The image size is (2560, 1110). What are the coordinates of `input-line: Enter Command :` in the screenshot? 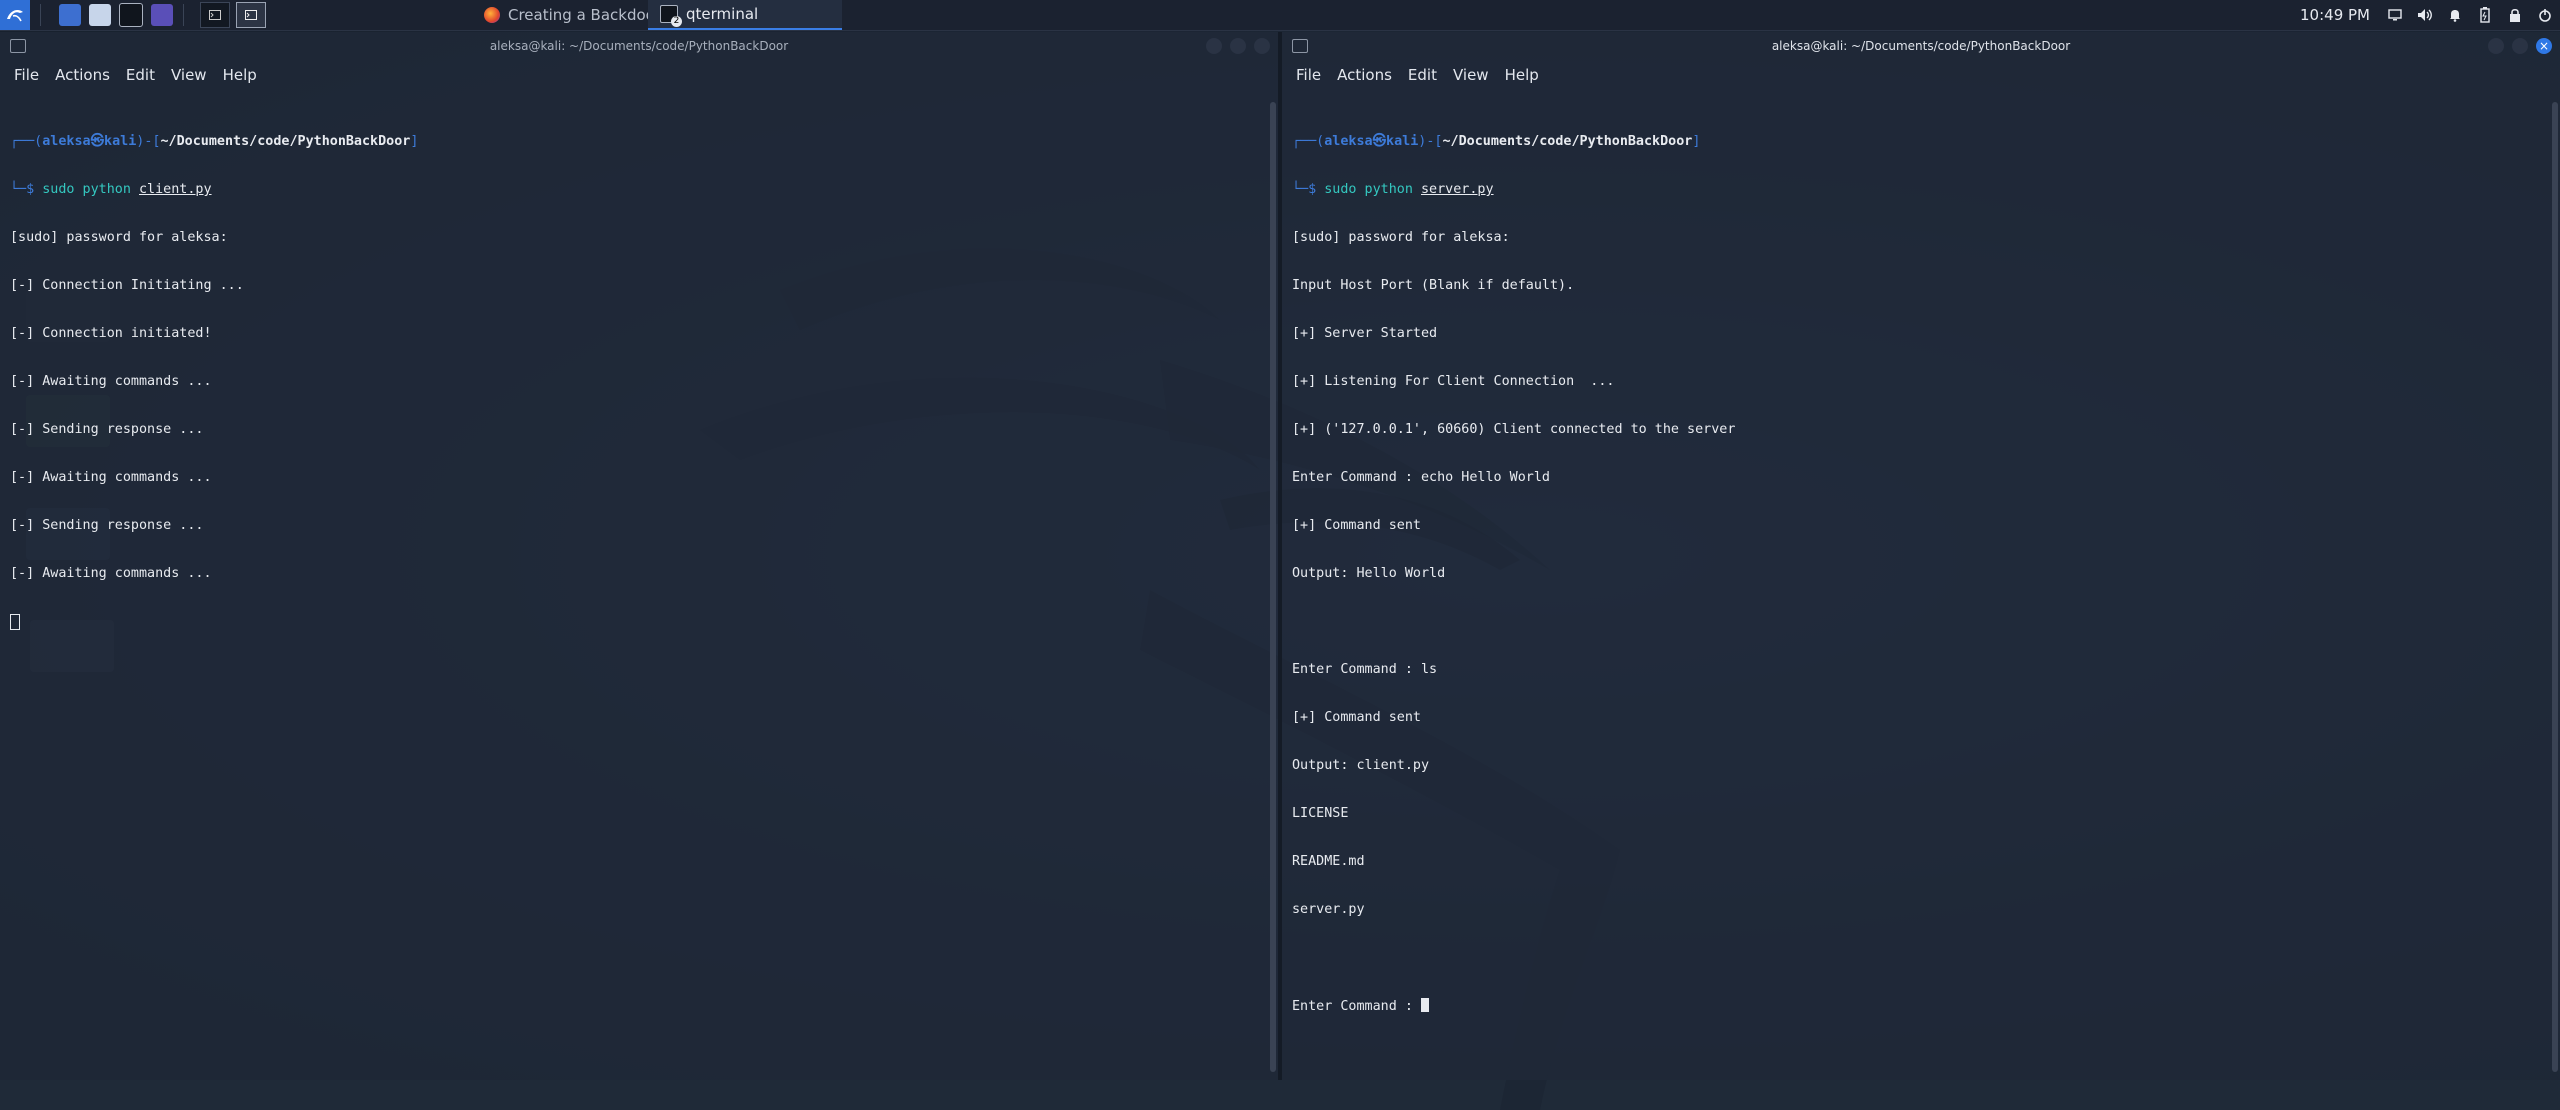 It's located at (1919, 1006).